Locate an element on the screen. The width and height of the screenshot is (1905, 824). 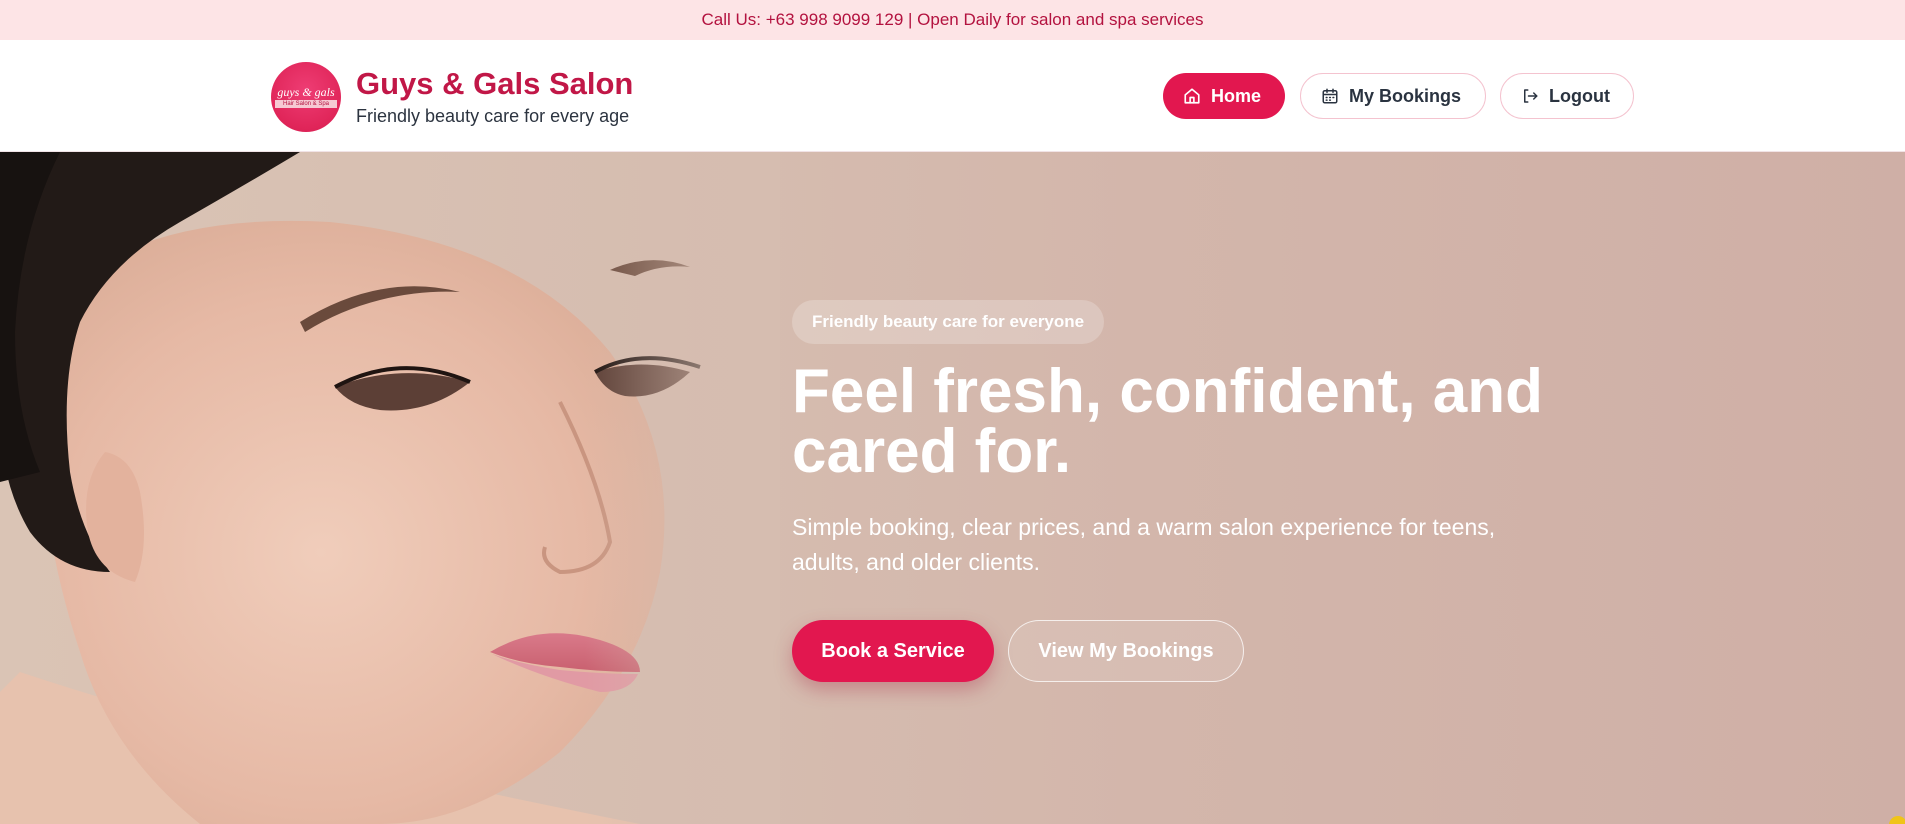
nav-home-label: Home is located at coordinates (1236, 95).